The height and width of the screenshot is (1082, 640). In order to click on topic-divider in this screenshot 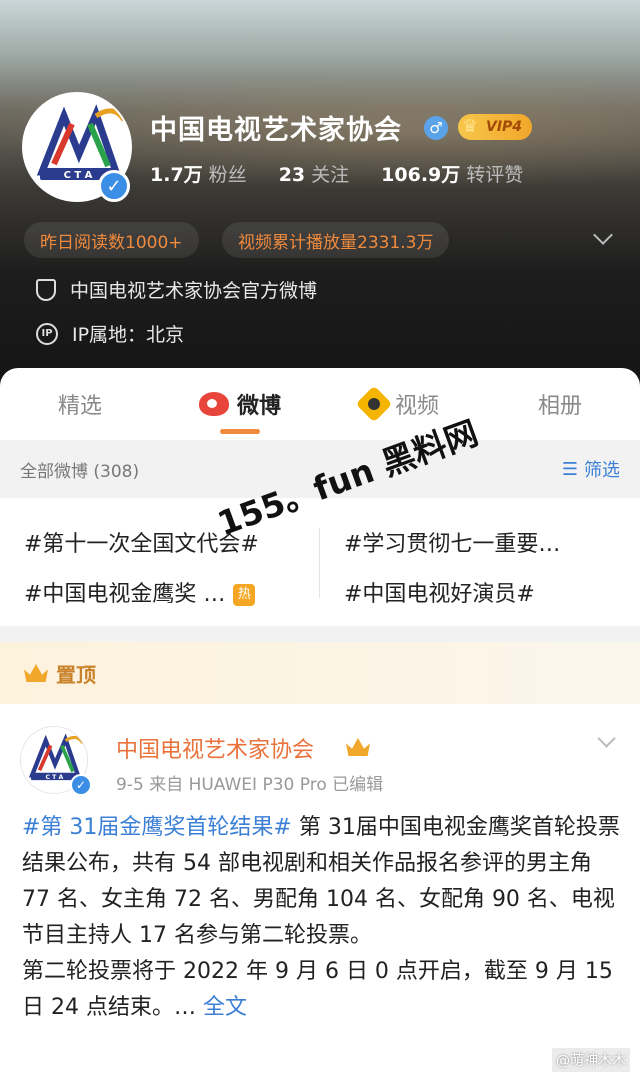, I will do `click(319, 563)`.